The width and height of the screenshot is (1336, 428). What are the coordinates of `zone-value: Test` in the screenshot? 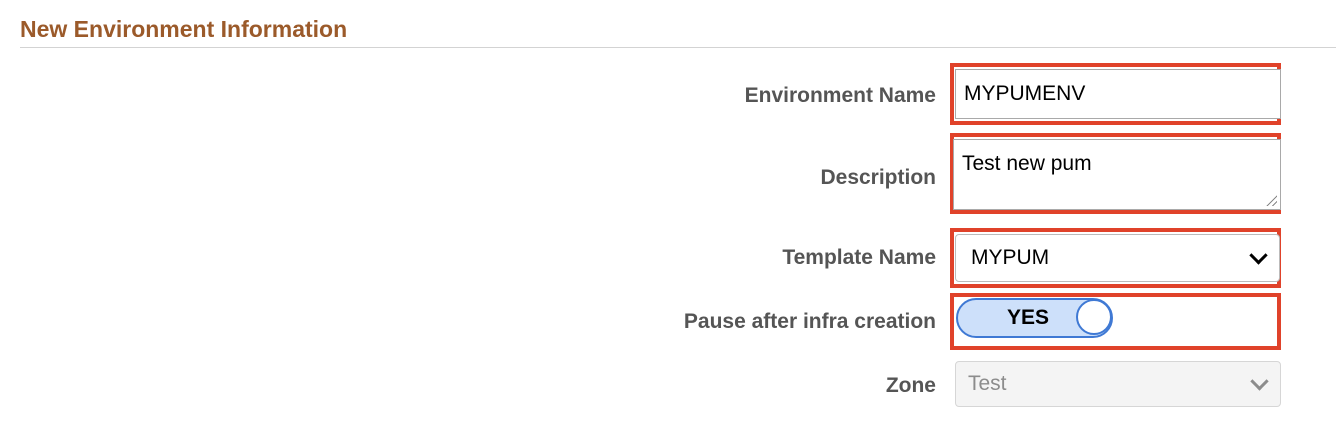 It's located at (987, 383).